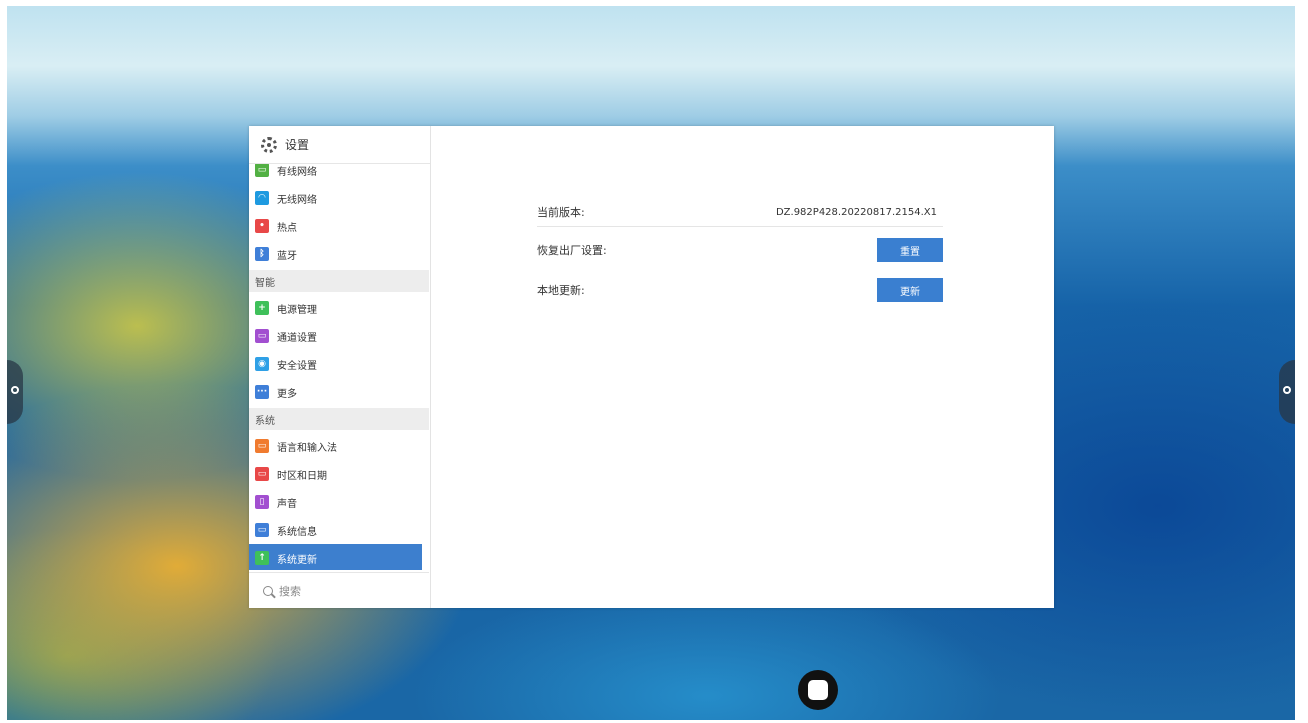  What do you see at coordinates (339, 198) in the screenshot?
I see `sidebar-item-wifi: ◠ 无线网络` at bounding box center [339, 198].